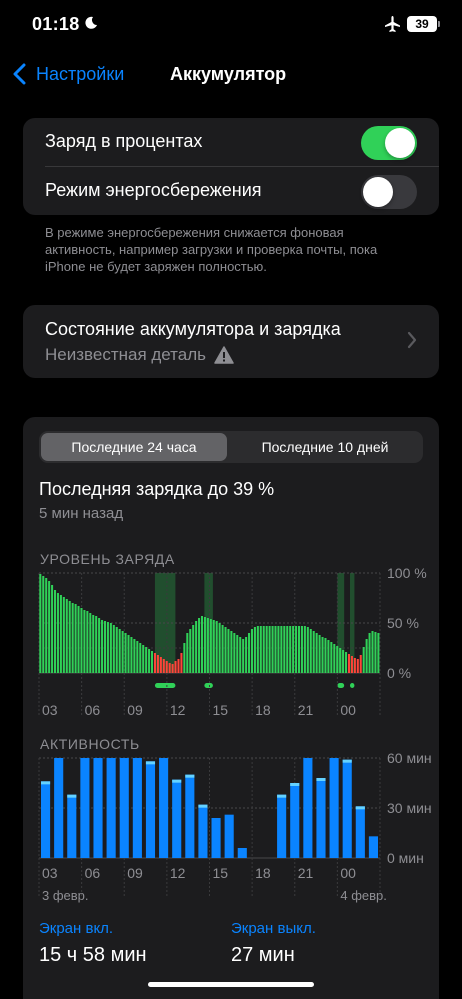  I want to click on level-y-tick-label: 0 %, so click(399, 673).